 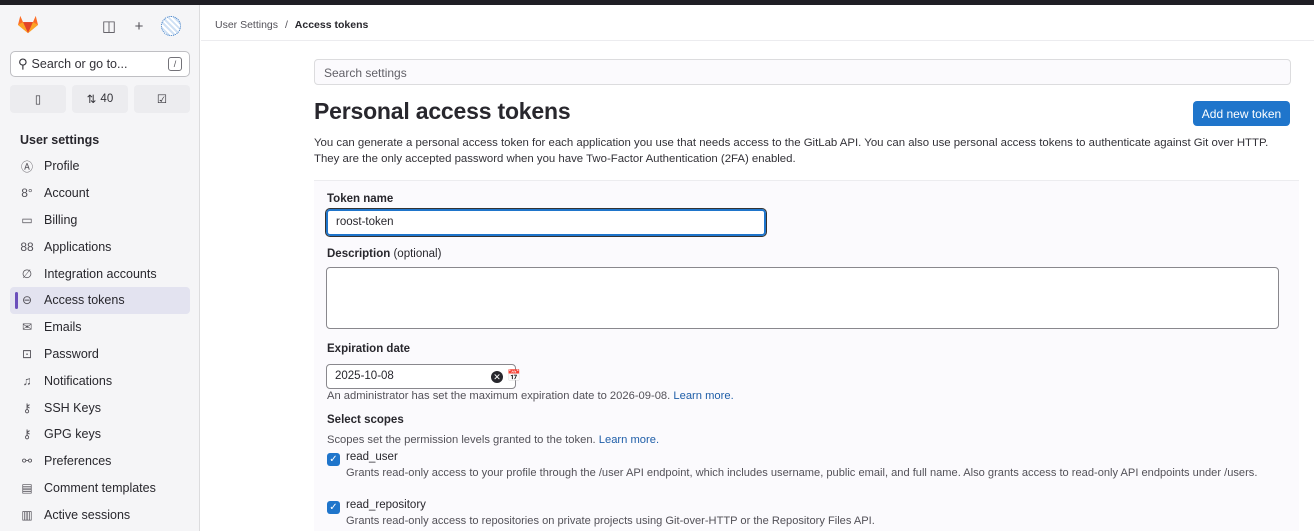 I want to click on header-divider, so click(x=757, y=40).